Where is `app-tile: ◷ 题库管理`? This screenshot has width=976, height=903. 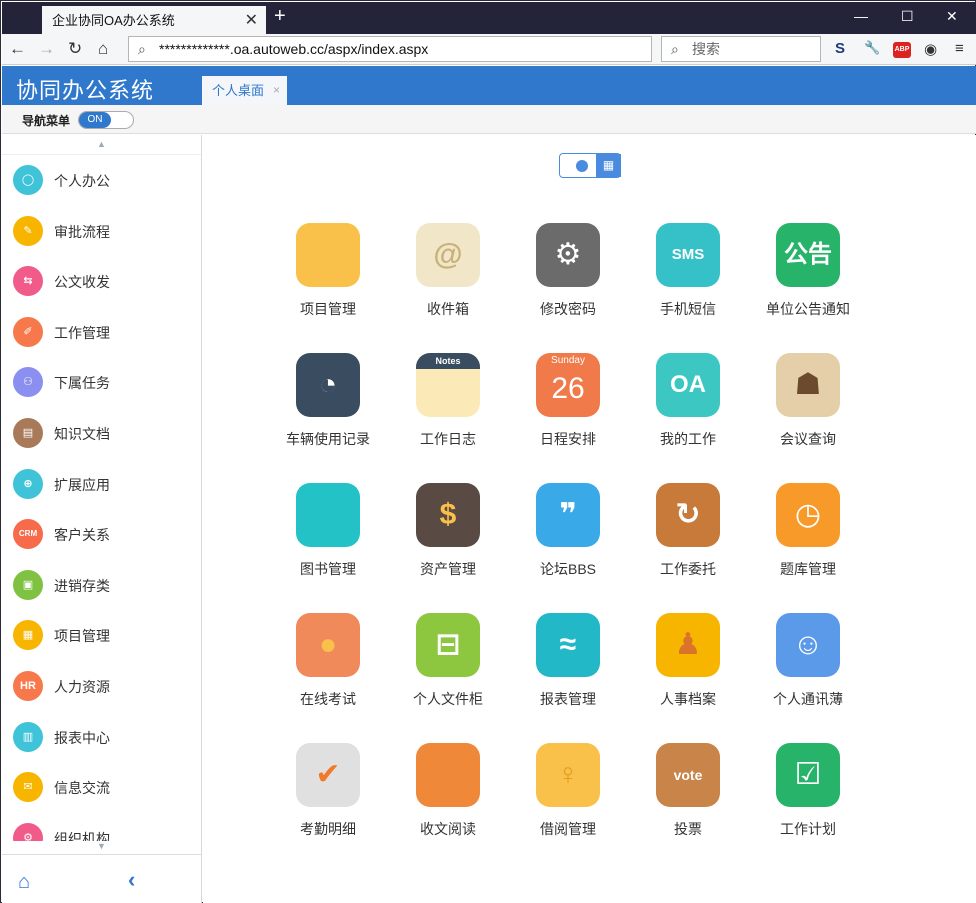 app-tile: ◷ 题库管理 is located at coordinates (808, 538).